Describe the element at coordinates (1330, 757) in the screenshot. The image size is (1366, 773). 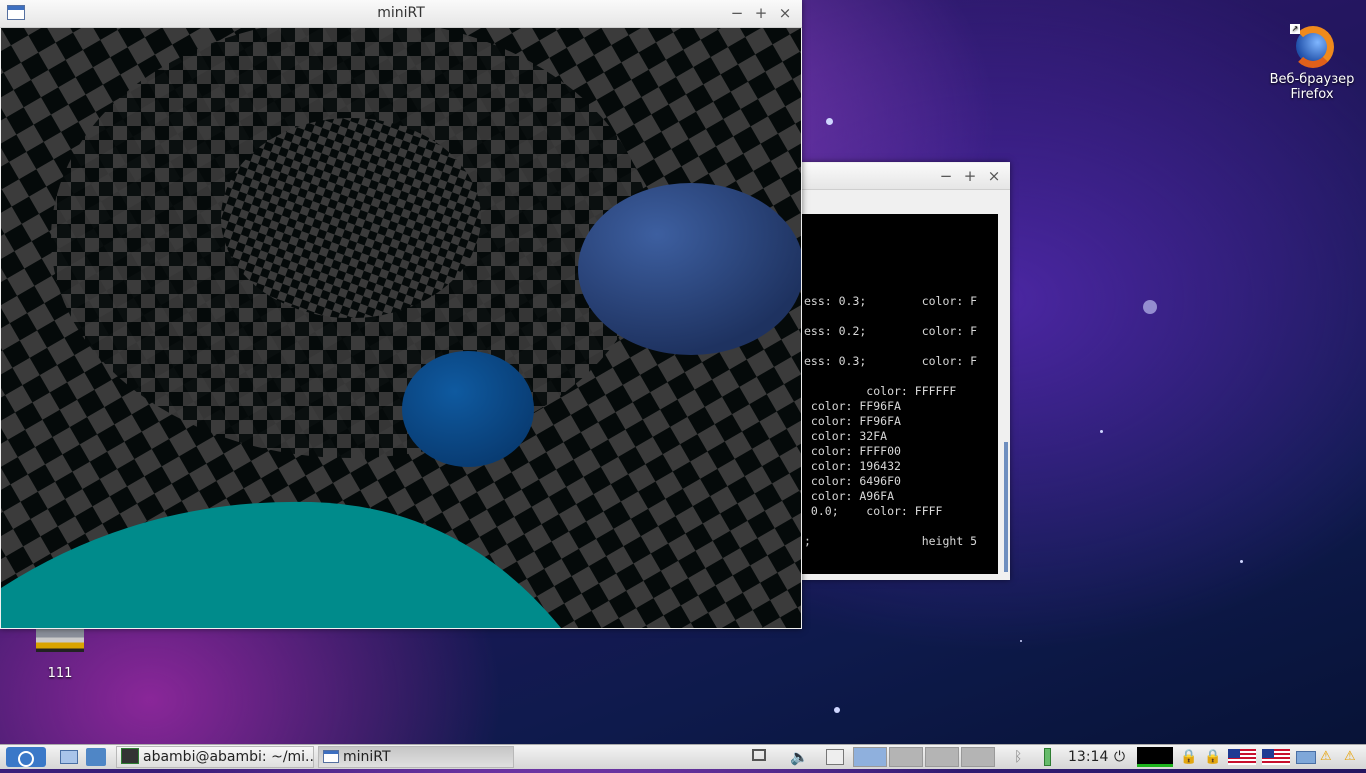
I see `update-warning-icon: ⚠` at that location.